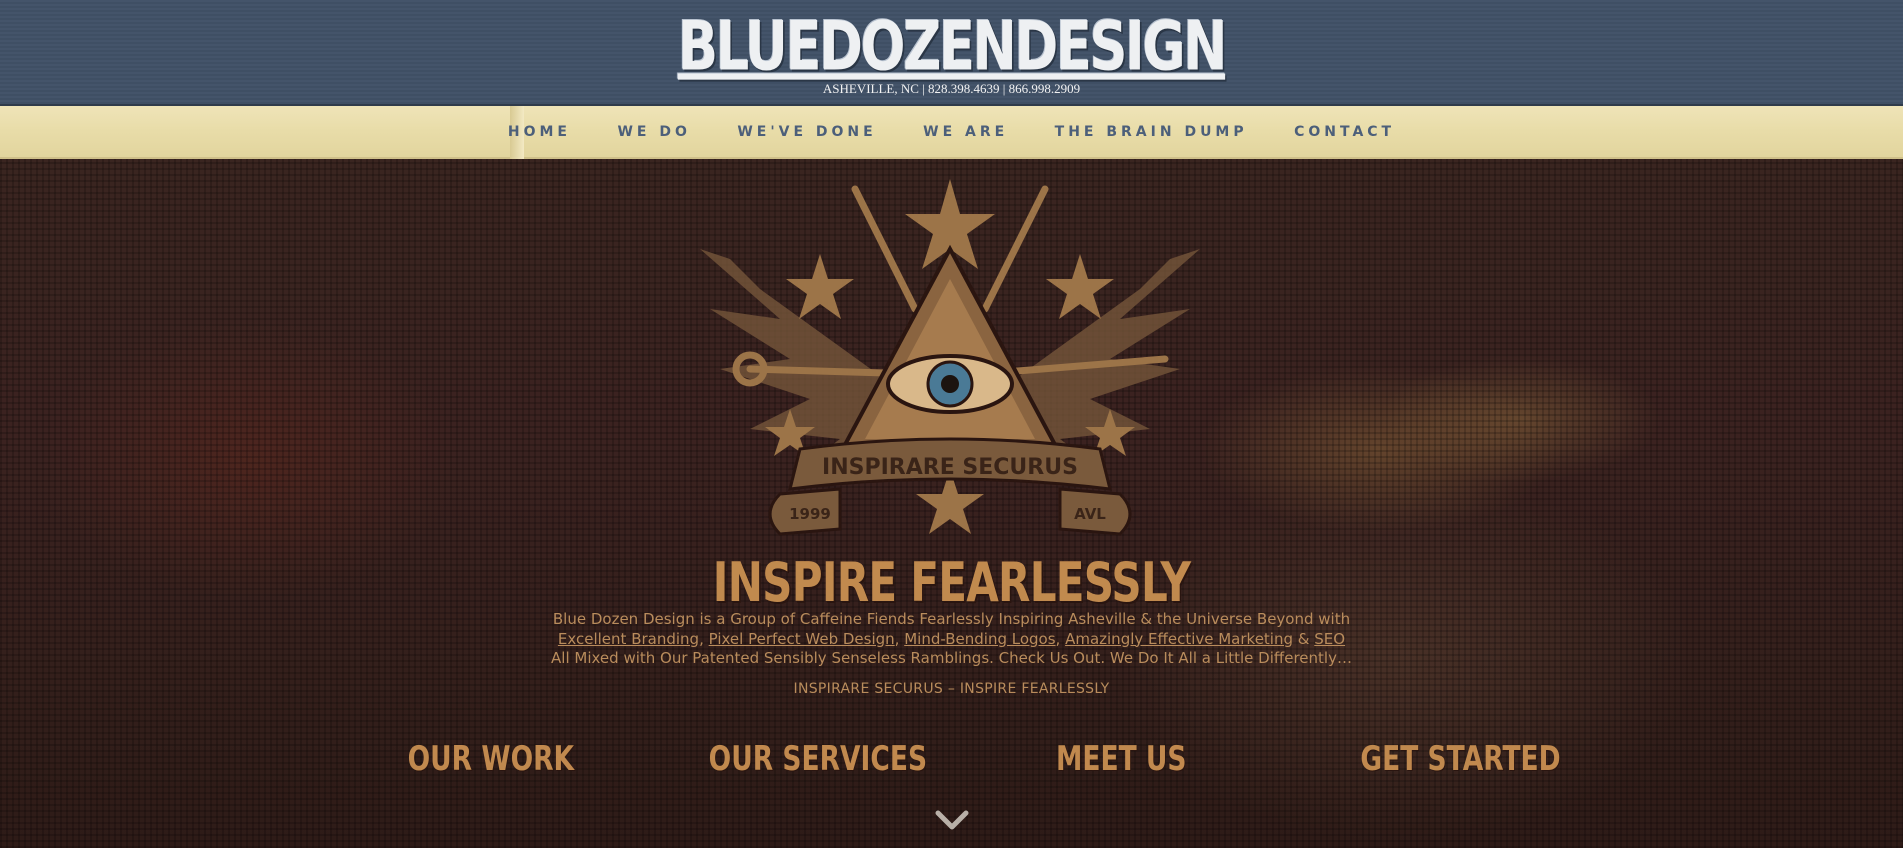 This screenshot has height=848, width=1903. Describe the element at coordinates (810, 514) in the screenshot. I see `year-left-text: 1999` at that location.